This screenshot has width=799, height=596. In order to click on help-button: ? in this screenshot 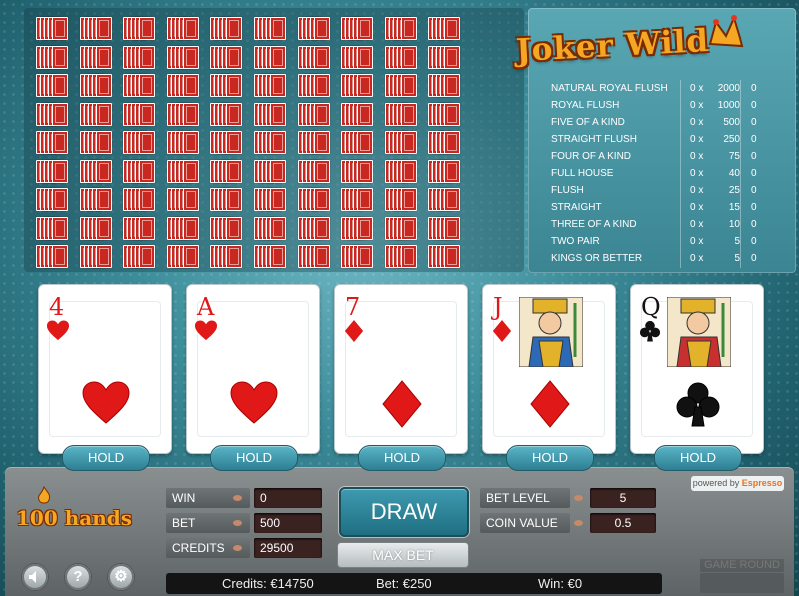, I will do `click(78, 577)`.